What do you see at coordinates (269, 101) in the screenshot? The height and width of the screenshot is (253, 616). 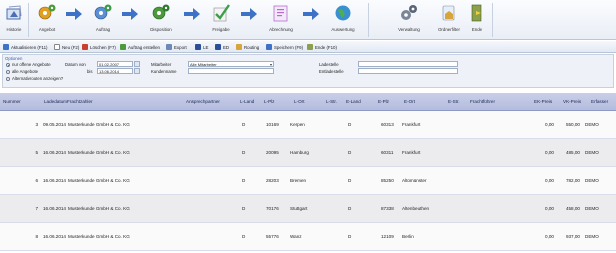 I see `column-header-l-plz: L-Plz` at bounding box center [269, 101].